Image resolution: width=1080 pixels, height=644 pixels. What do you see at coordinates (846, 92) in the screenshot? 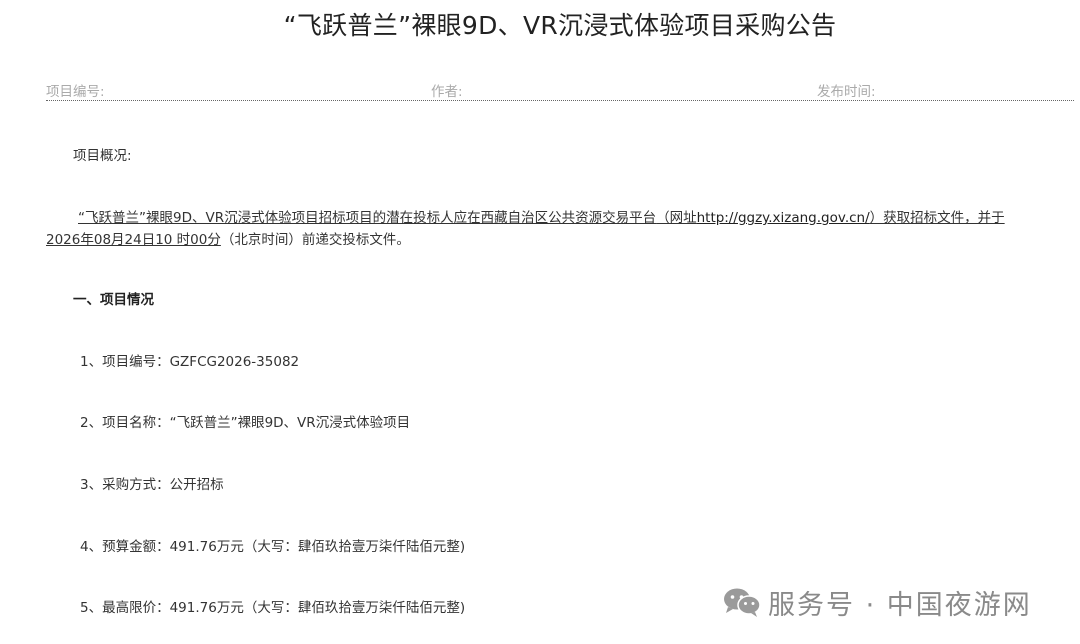
I see `publish-time-label: 发布时间:` at bounding box center [846, 92].